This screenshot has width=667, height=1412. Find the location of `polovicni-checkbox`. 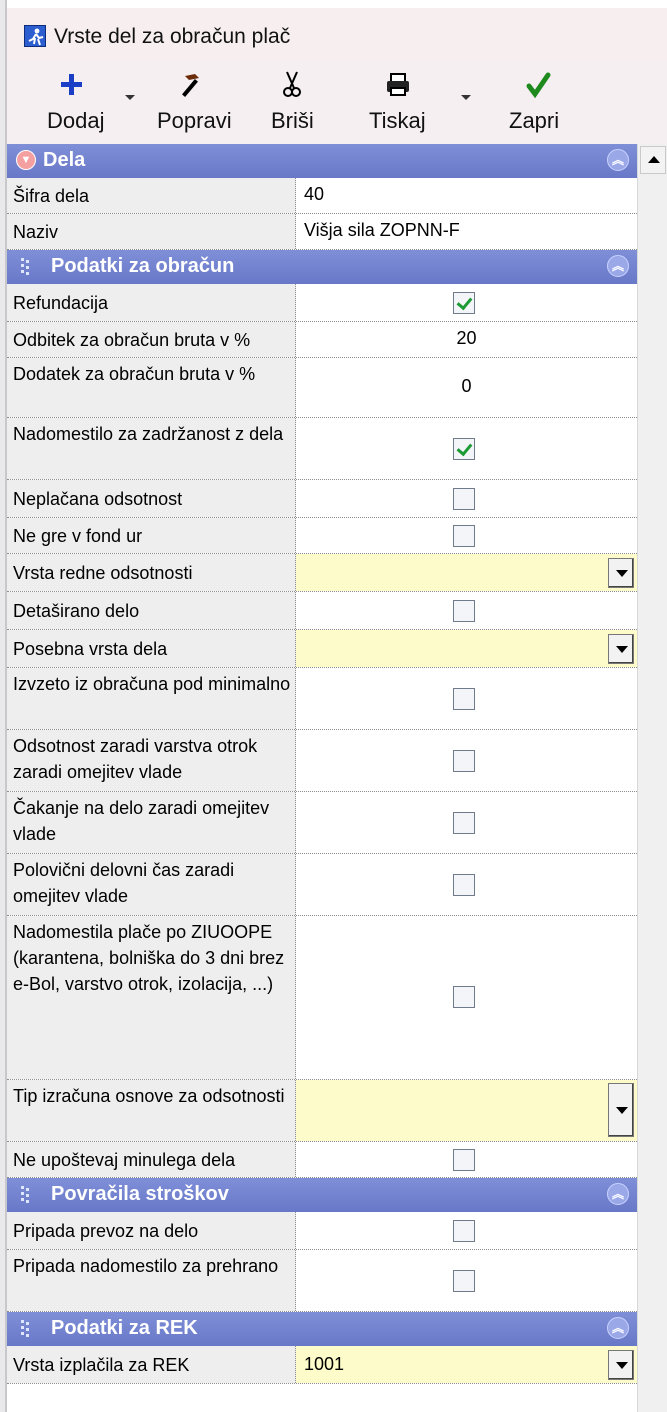

polovicni-checkbox is located at coordinates (464, 885).